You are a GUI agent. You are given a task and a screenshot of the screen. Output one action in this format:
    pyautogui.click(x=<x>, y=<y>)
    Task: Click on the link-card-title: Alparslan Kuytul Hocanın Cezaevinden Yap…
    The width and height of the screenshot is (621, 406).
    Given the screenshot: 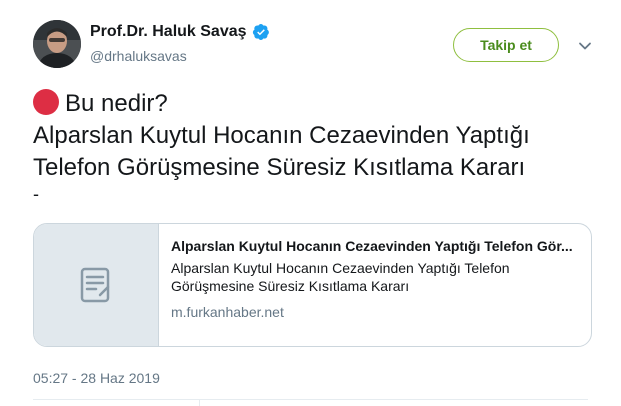 What is the action you would take?
    pyautogui.click(x=372, y=246)
    